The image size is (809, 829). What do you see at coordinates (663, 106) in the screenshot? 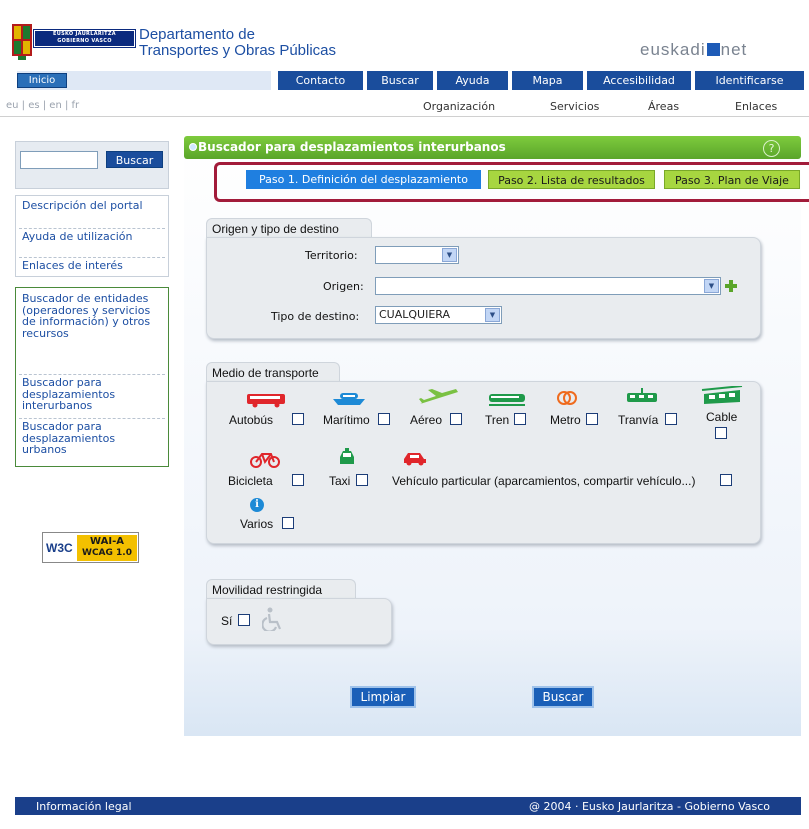
I see `subnav-areas: Áreas` at bounding box center [663, 106].